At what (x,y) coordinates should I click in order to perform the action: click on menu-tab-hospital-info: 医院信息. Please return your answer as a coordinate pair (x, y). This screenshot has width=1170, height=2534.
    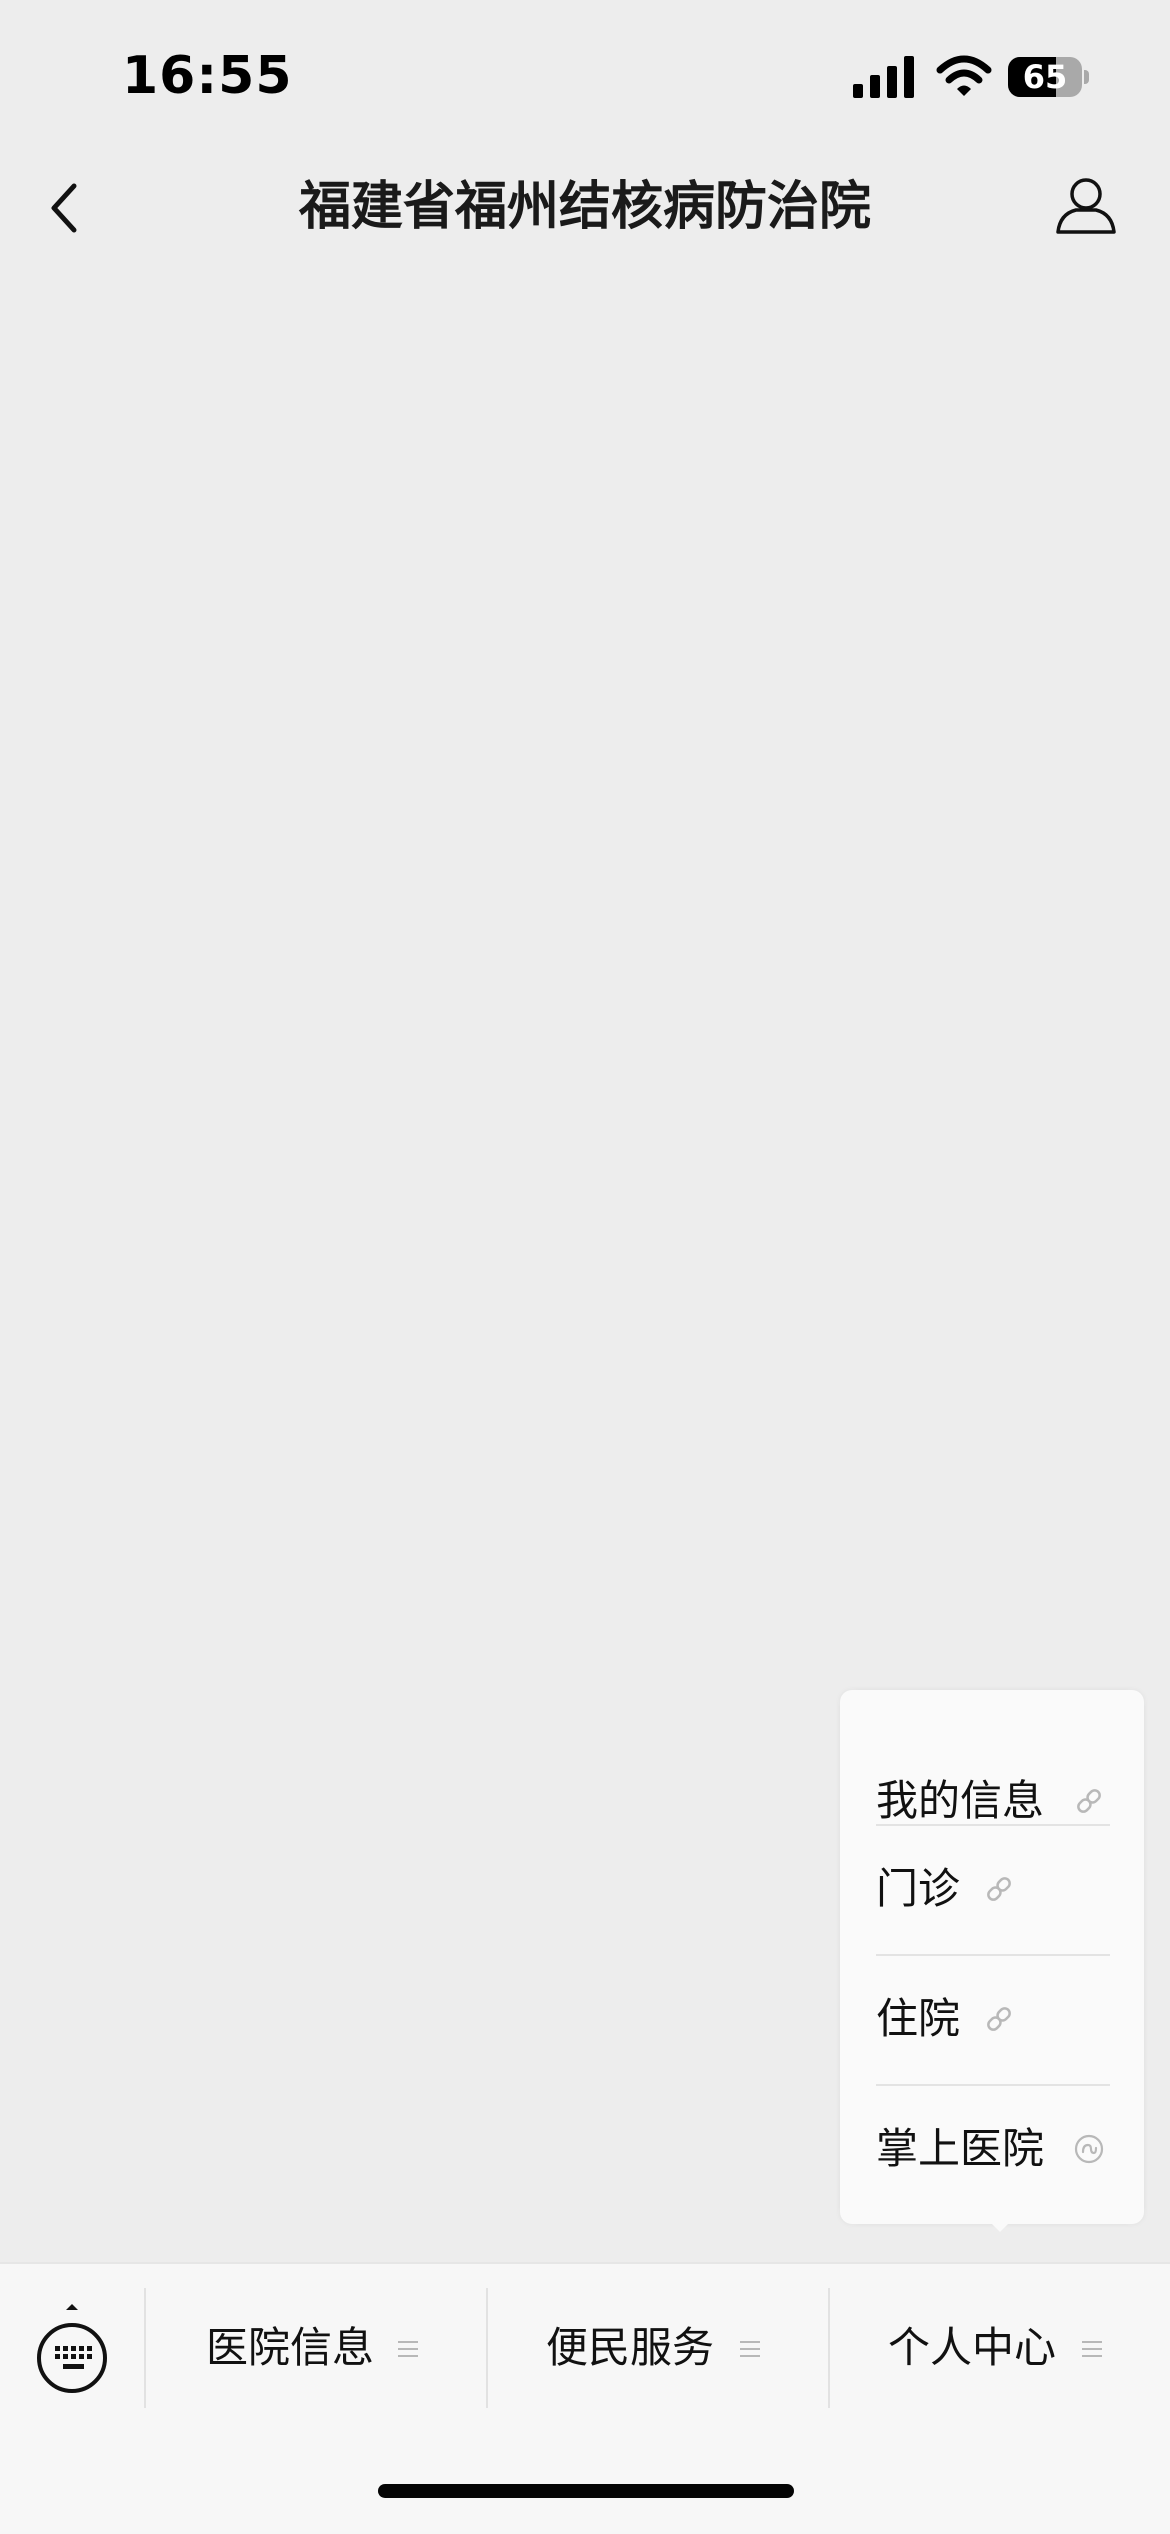
    Looking at the image, I should click on (316, 2348).